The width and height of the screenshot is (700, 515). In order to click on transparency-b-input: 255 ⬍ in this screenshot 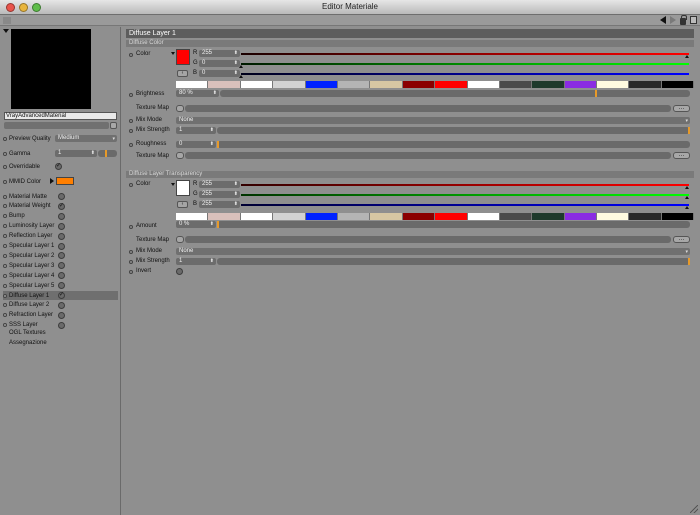, I will do `click(219, 204)`.